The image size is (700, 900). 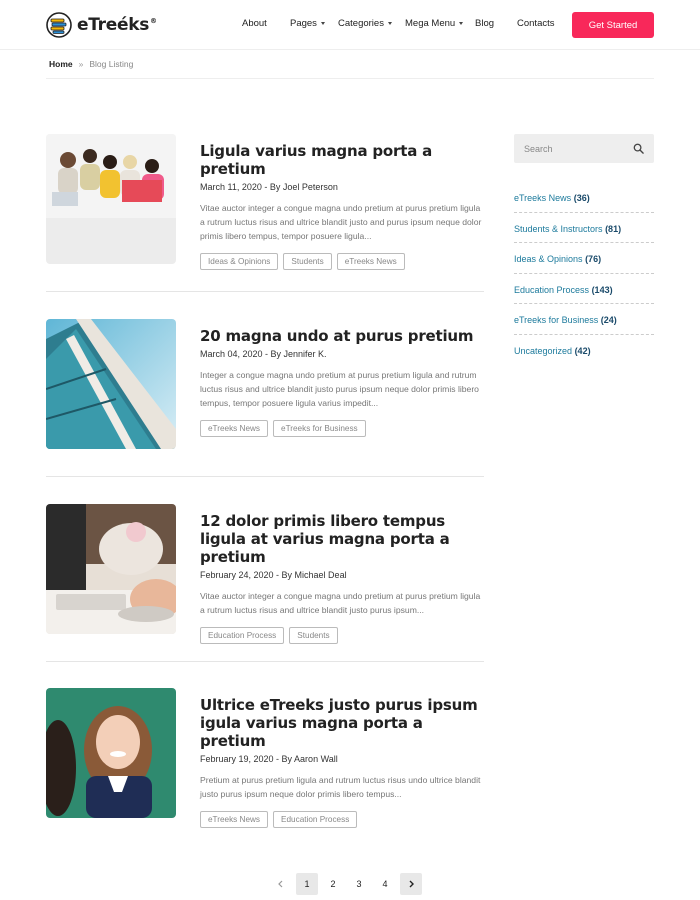 What do you see at coordinates (584, 228) in the screenshot?
I see `category-item: Students & Instructors (81)` at bounding box center [584, 228].